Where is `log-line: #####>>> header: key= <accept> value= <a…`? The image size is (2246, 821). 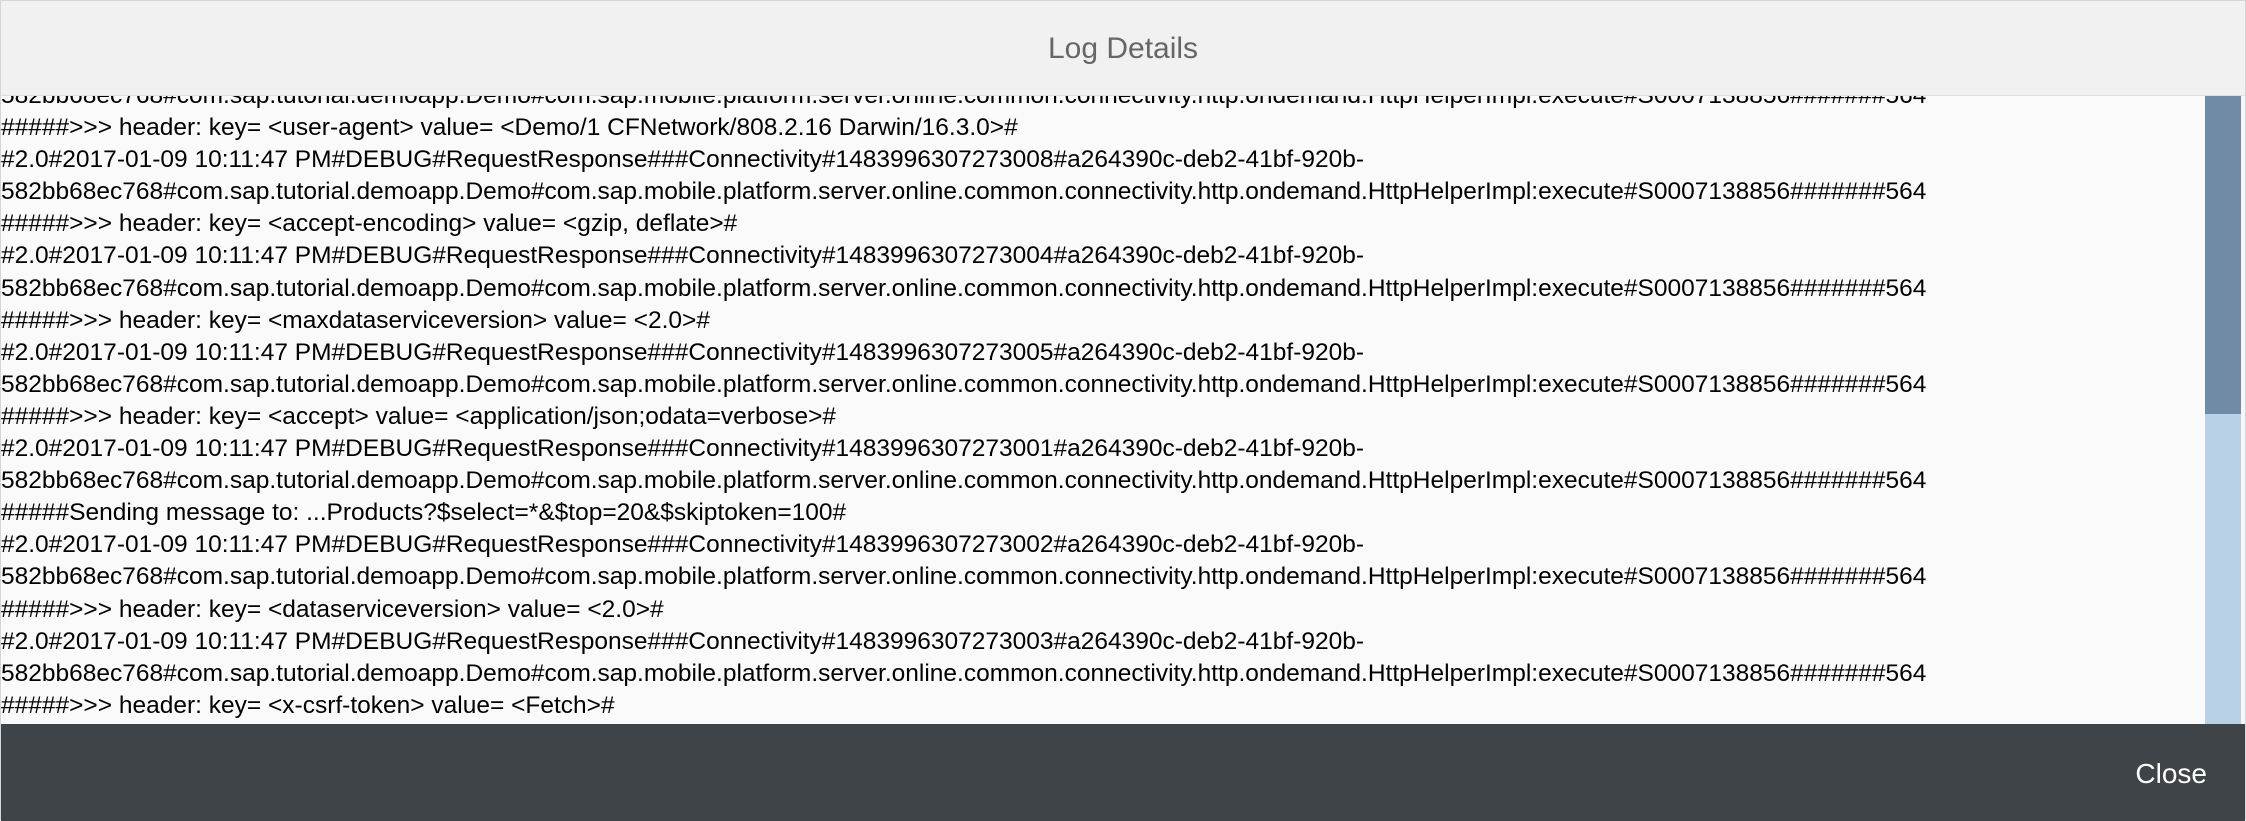 log-line: #####>>> header: key= <accept> value= <a… is located at coordinates (419, 416).